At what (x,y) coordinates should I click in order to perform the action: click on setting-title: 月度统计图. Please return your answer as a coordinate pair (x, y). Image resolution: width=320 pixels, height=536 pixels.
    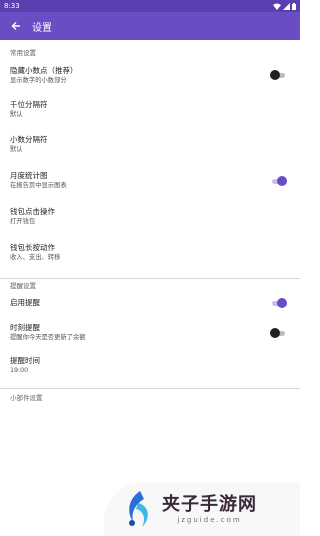
    Looking at the image, I should click on (29, 175).